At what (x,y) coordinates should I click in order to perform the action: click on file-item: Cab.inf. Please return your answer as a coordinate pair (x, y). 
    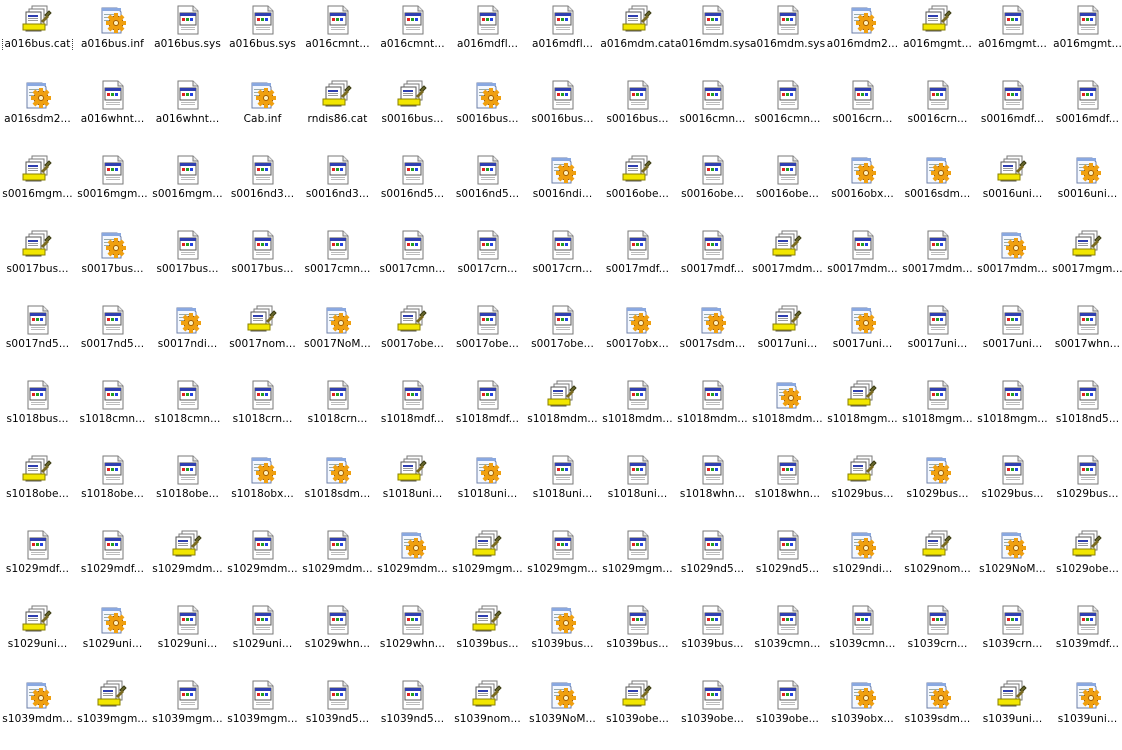
    Looking at the image, I should click on (262, 112).